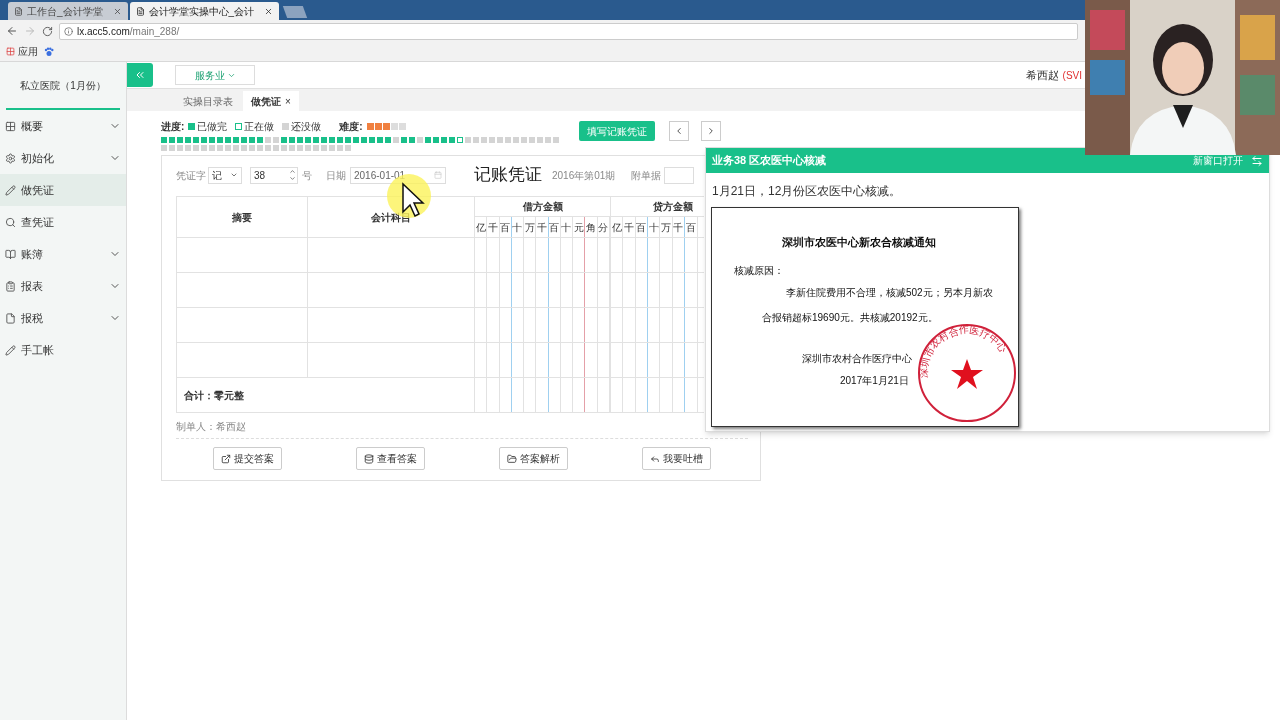  What do you see at coordinates (579, 227) in the screenshot?
I see `digit-header: 元` at bounding box center [579, 227].